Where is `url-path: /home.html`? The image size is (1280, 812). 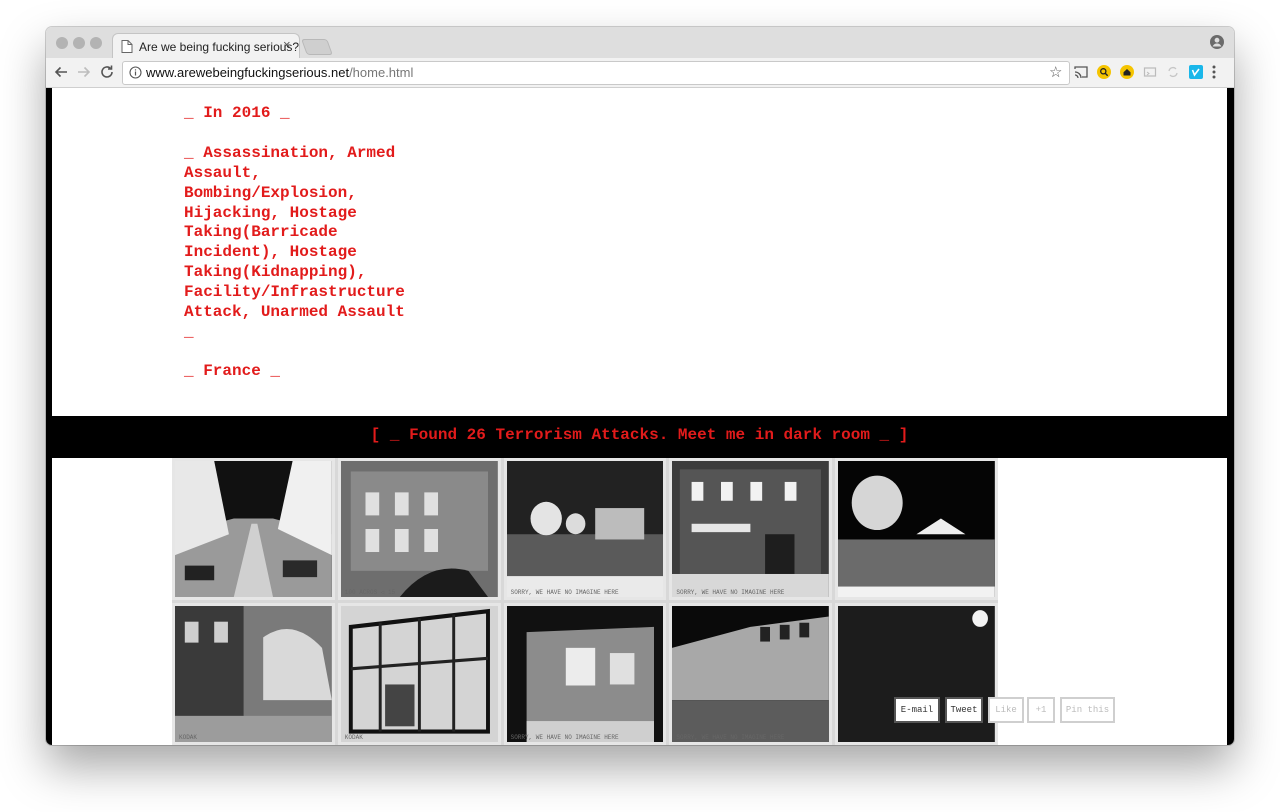 url-path: /home.html is located at coordinates (381, 72).